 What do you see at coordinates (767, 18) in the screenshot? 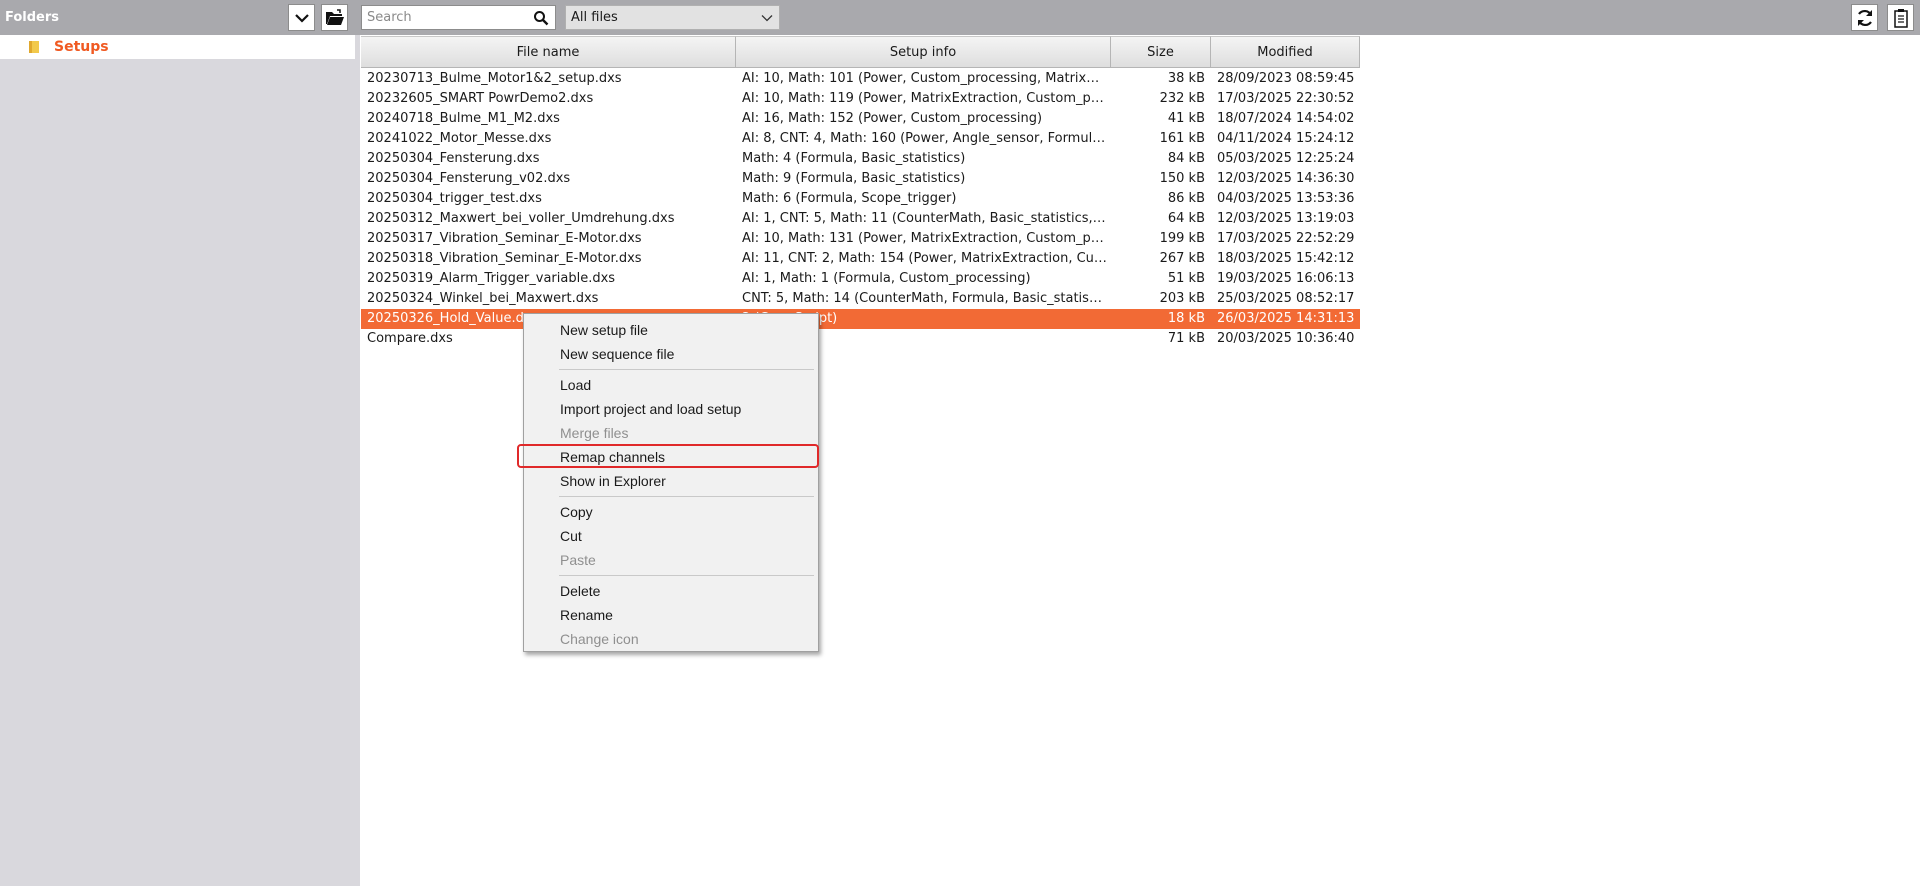
I see `chevron-down-icon` at bounding box center [767, 18].